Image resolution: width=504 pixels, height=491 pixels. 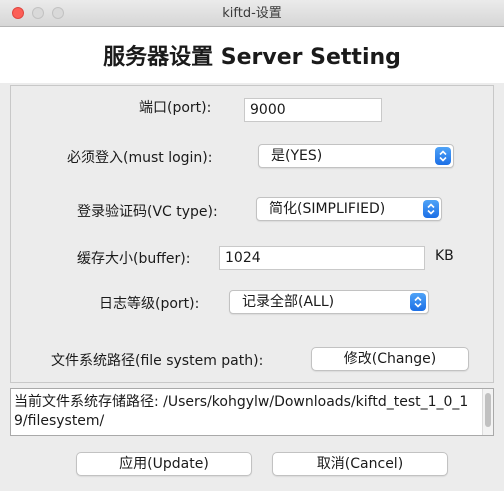 I want to click on title-bar: kiftd-设置, so click(x=252, y=13).